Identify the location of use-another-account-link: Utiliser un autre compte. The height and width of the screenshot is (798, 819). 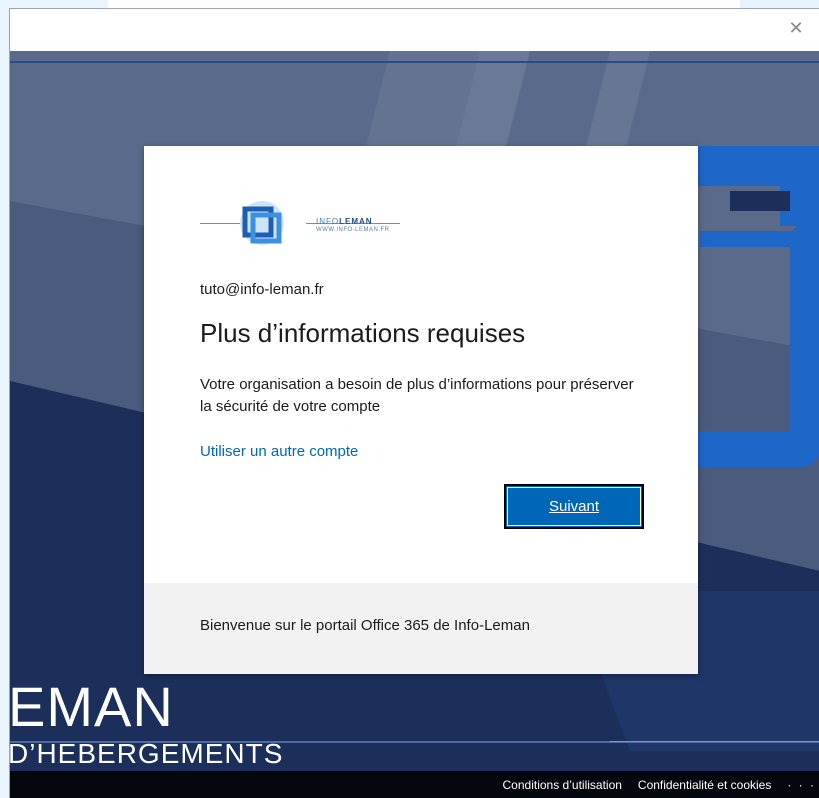
(279, 451).